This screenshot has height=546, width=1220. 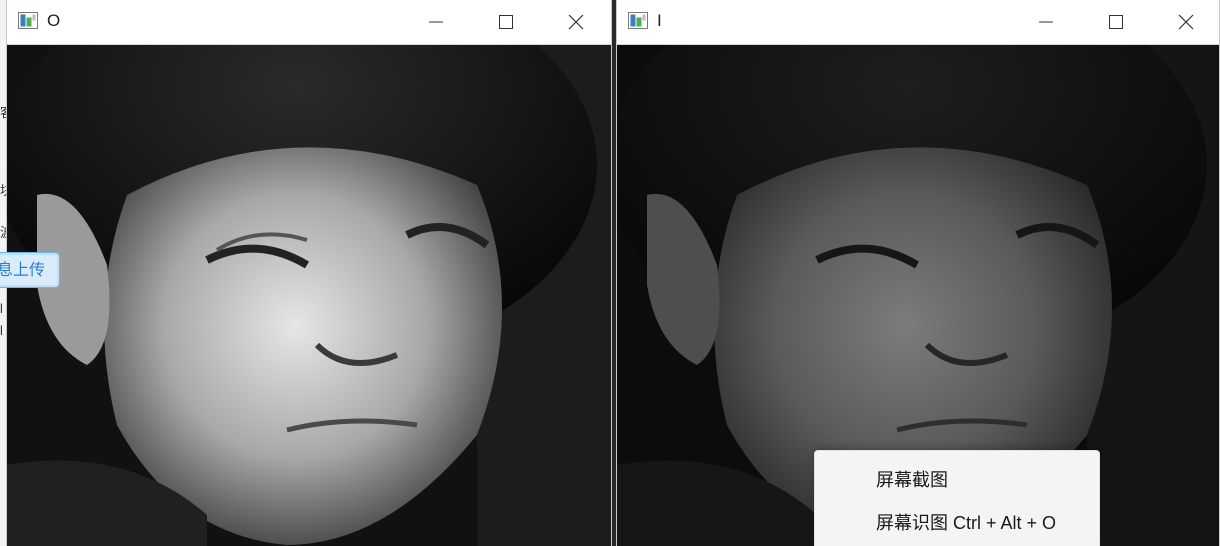 What do you see at coordinates (659, 20) in the screenshot?
I see `window-title: I` at bounding box center [659, 20].